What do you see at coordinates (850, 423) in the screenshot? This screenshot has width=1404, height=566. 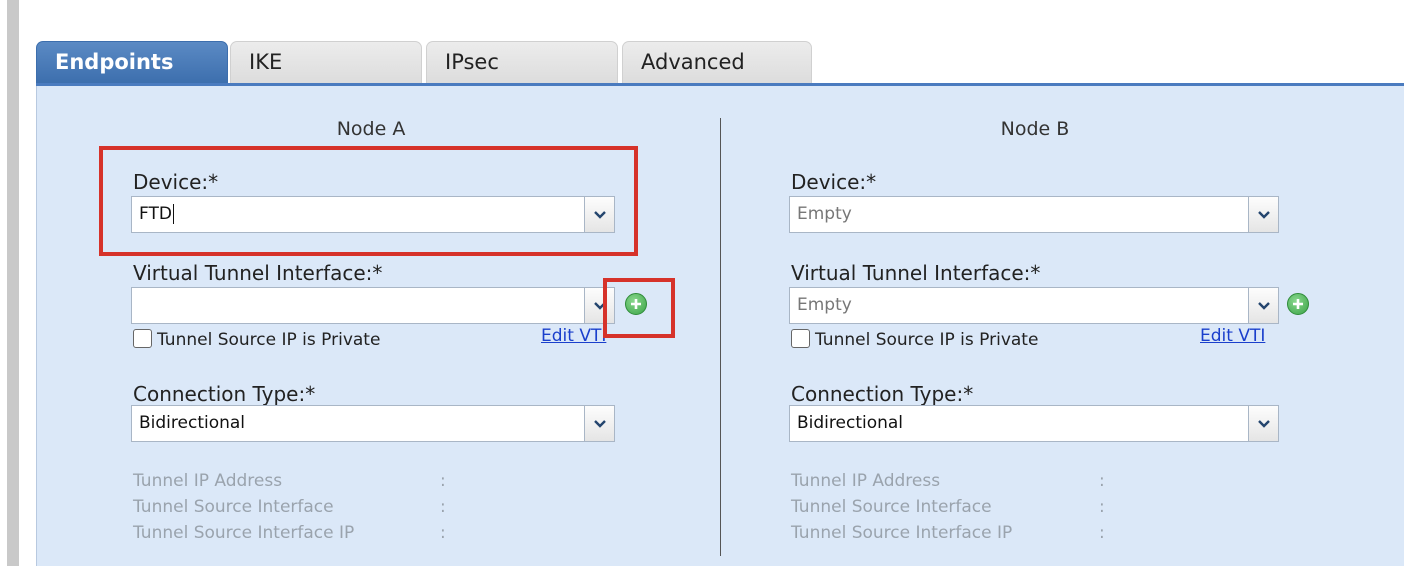 I see `node-b-connection-type-value: Bidirectional` at bounding box center [850, 423].